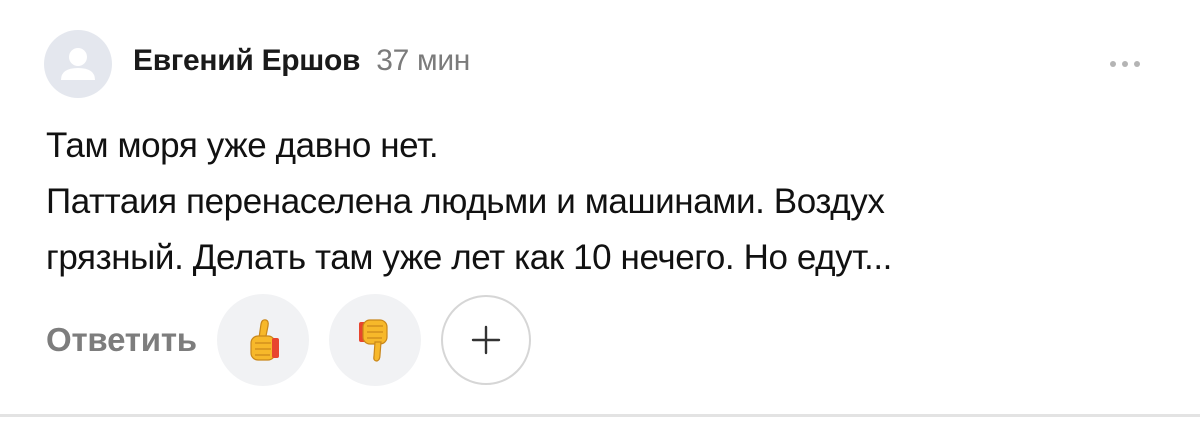 The width and height of the screenshot is (1200, 428). I want to click on divider, so click(600, 415).